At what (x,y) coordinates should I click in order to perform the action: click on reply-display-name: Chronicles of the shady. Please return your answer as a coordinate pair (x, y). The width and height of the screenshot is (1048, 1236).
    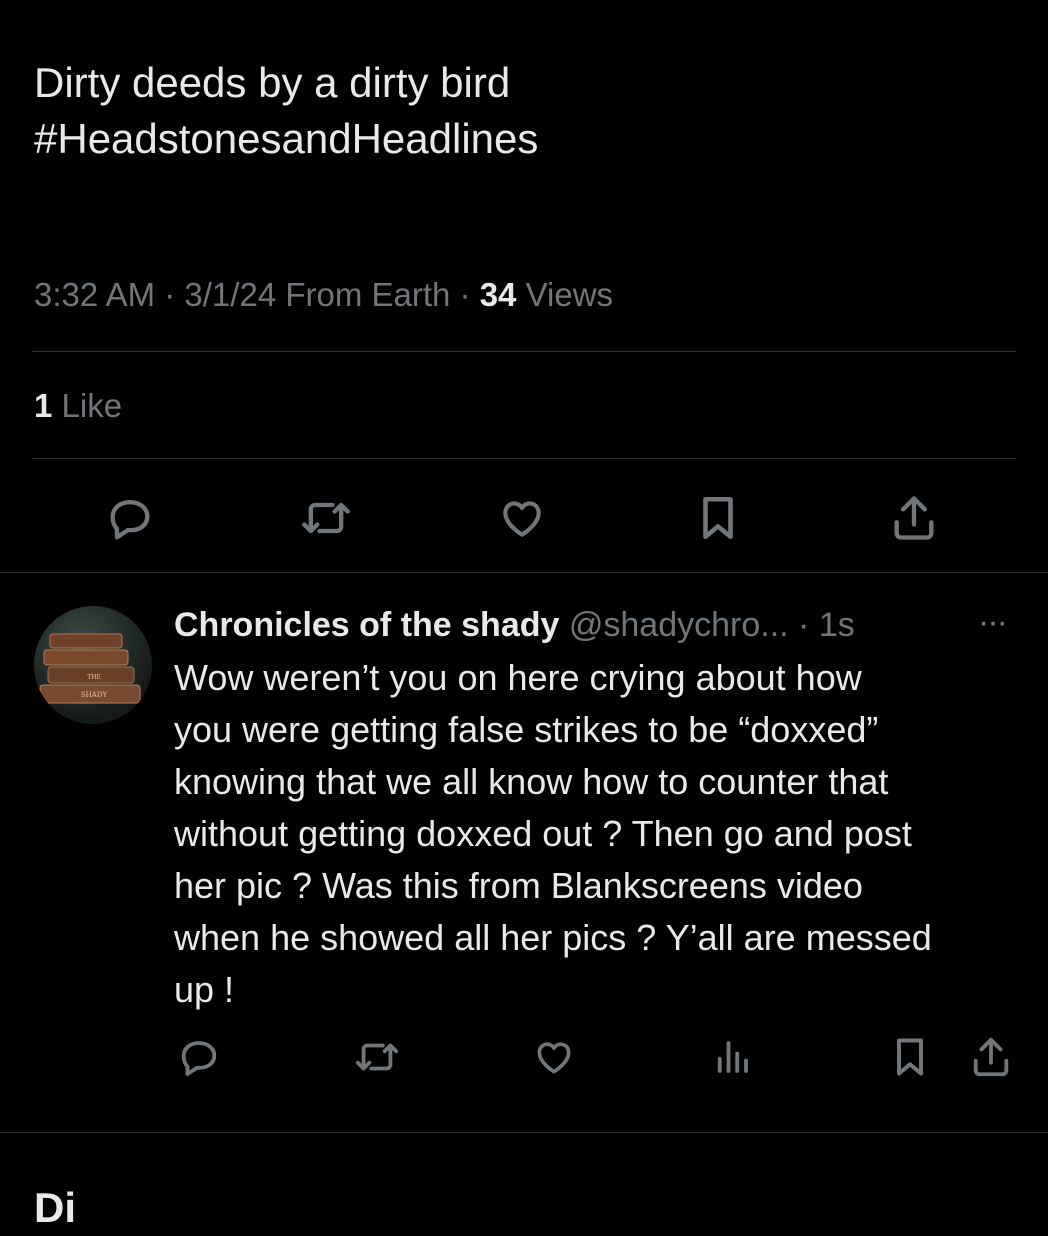
    Looking at the image, I should click on (366, 625).